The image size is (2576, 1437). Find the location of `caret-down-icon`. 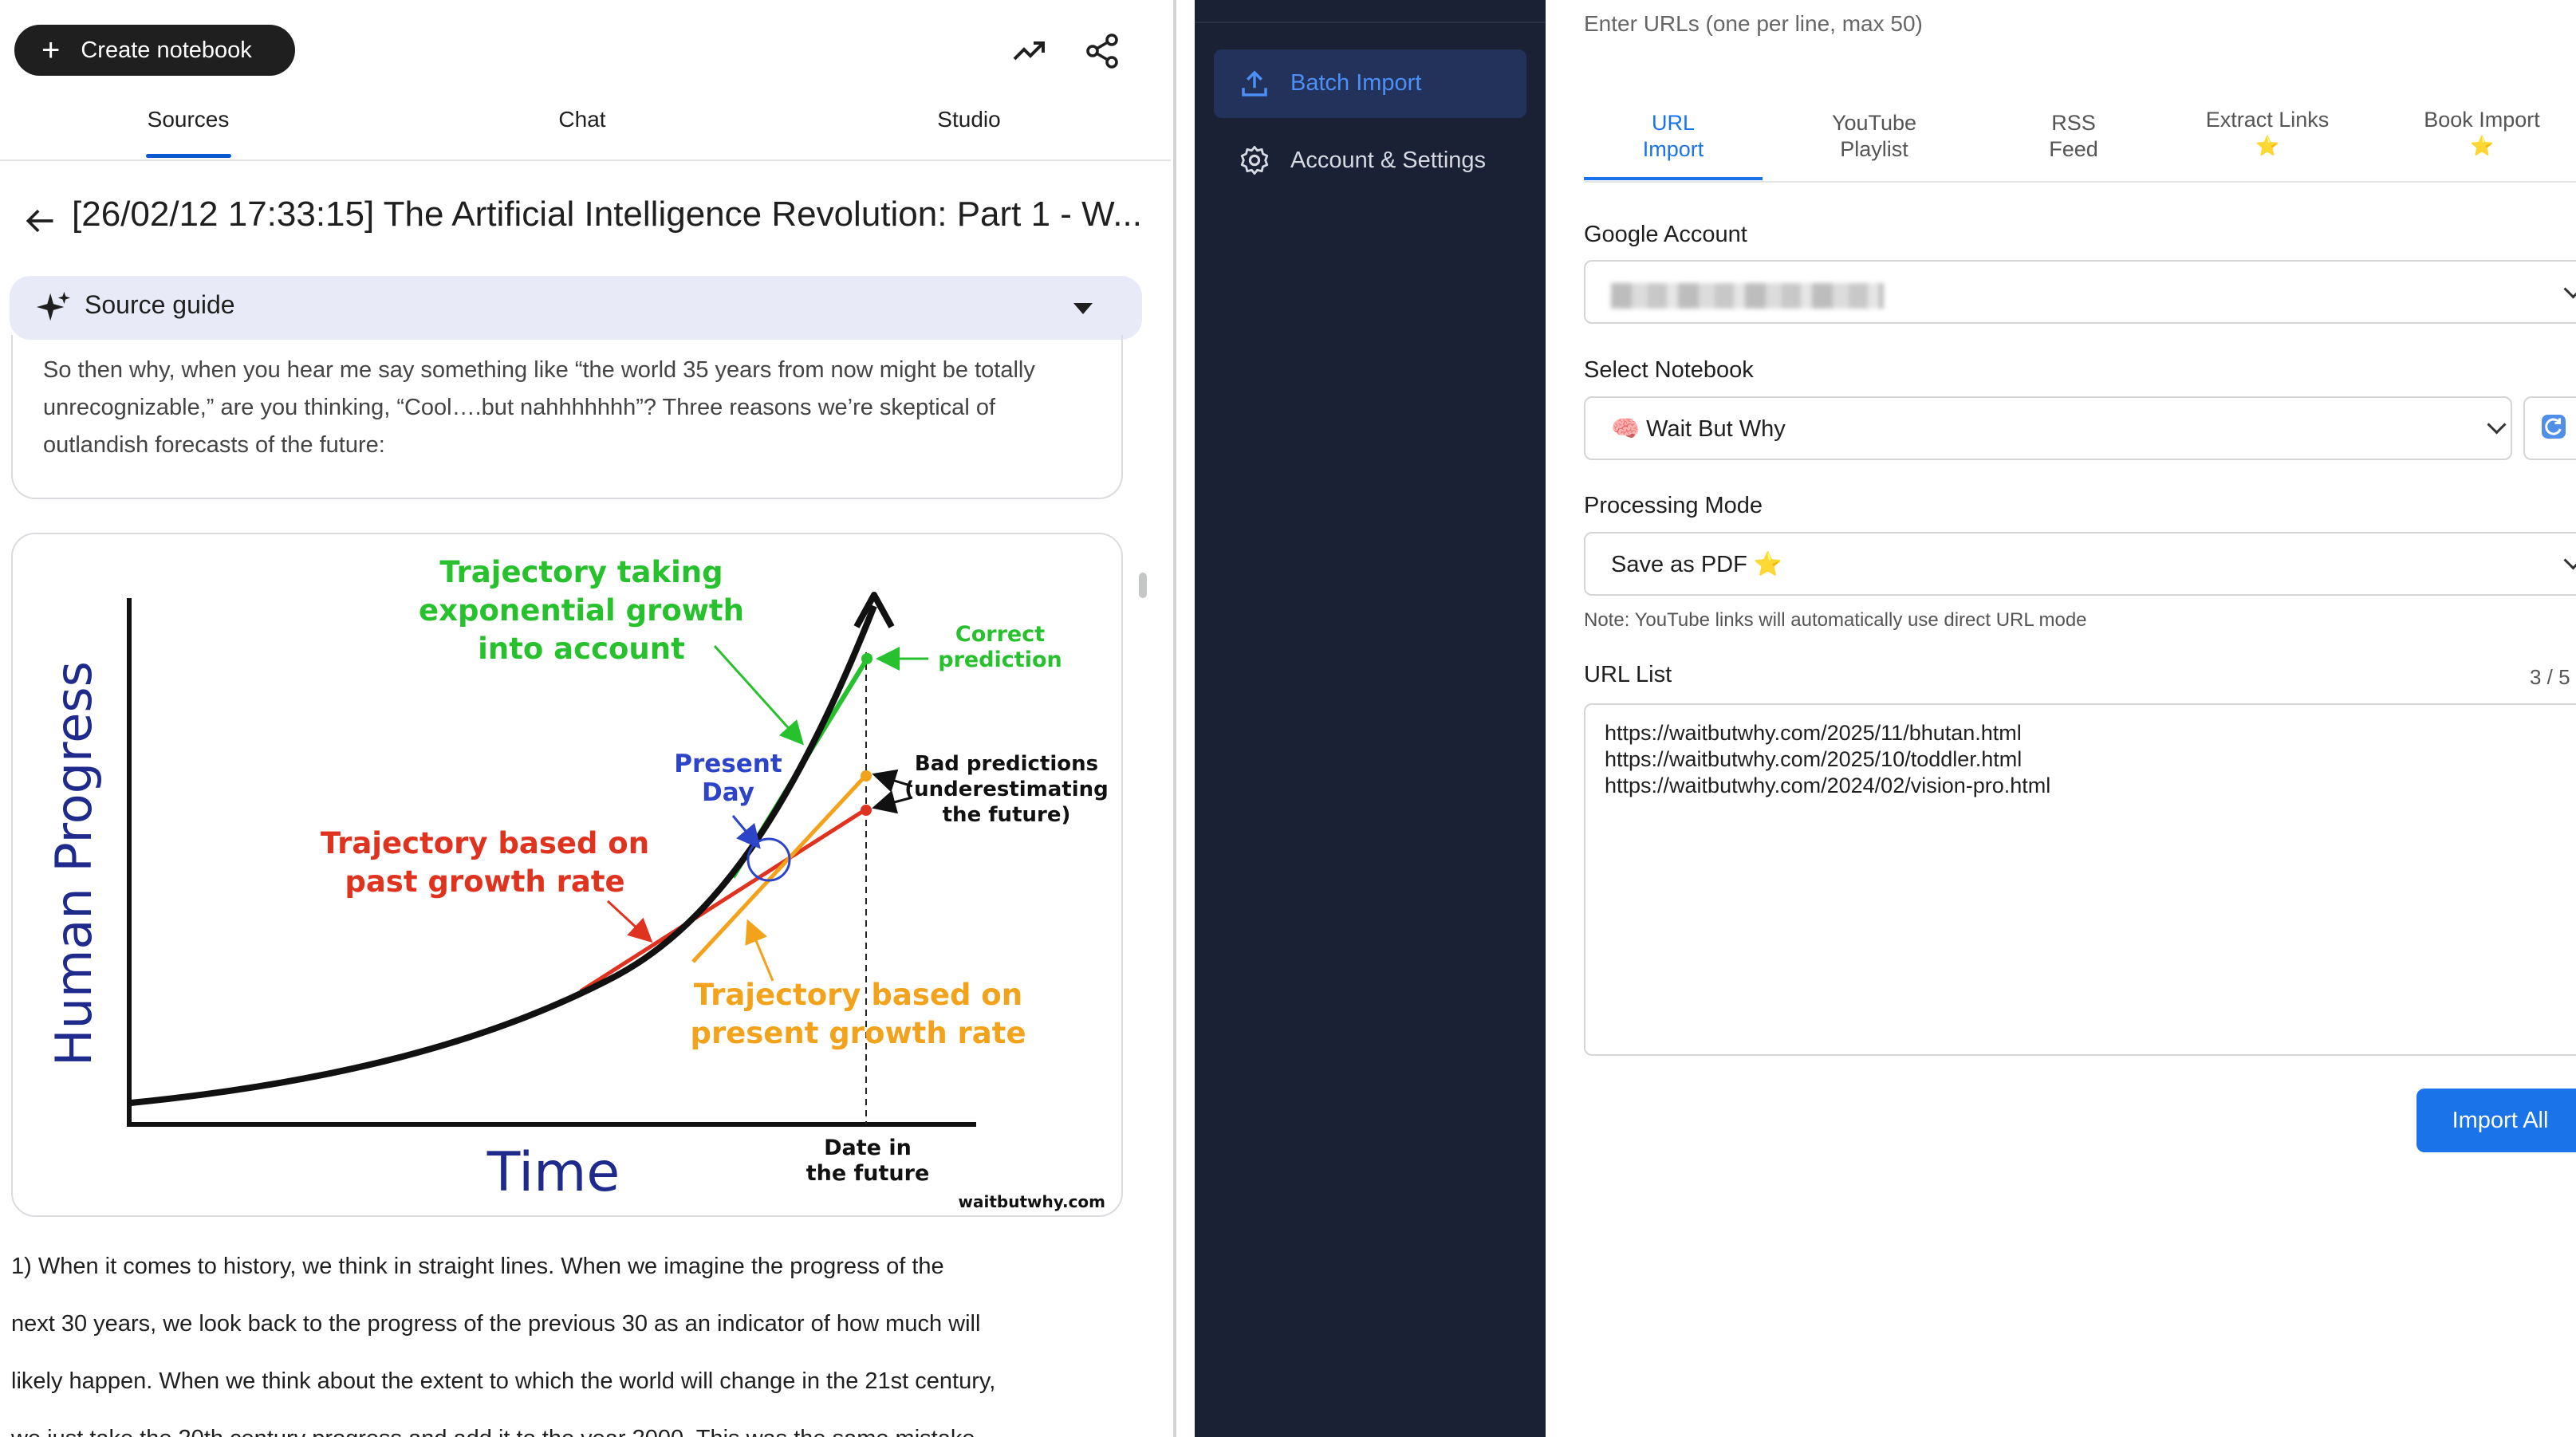

caret-down-icon is located at coordinates (1083, 308).